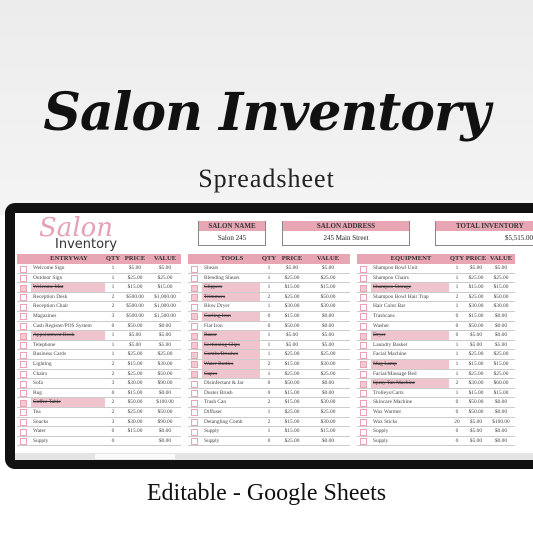 The height and width of the screenshot is (533, 533). I want to click on cell-name: Flat Iron, so click(231, 326).